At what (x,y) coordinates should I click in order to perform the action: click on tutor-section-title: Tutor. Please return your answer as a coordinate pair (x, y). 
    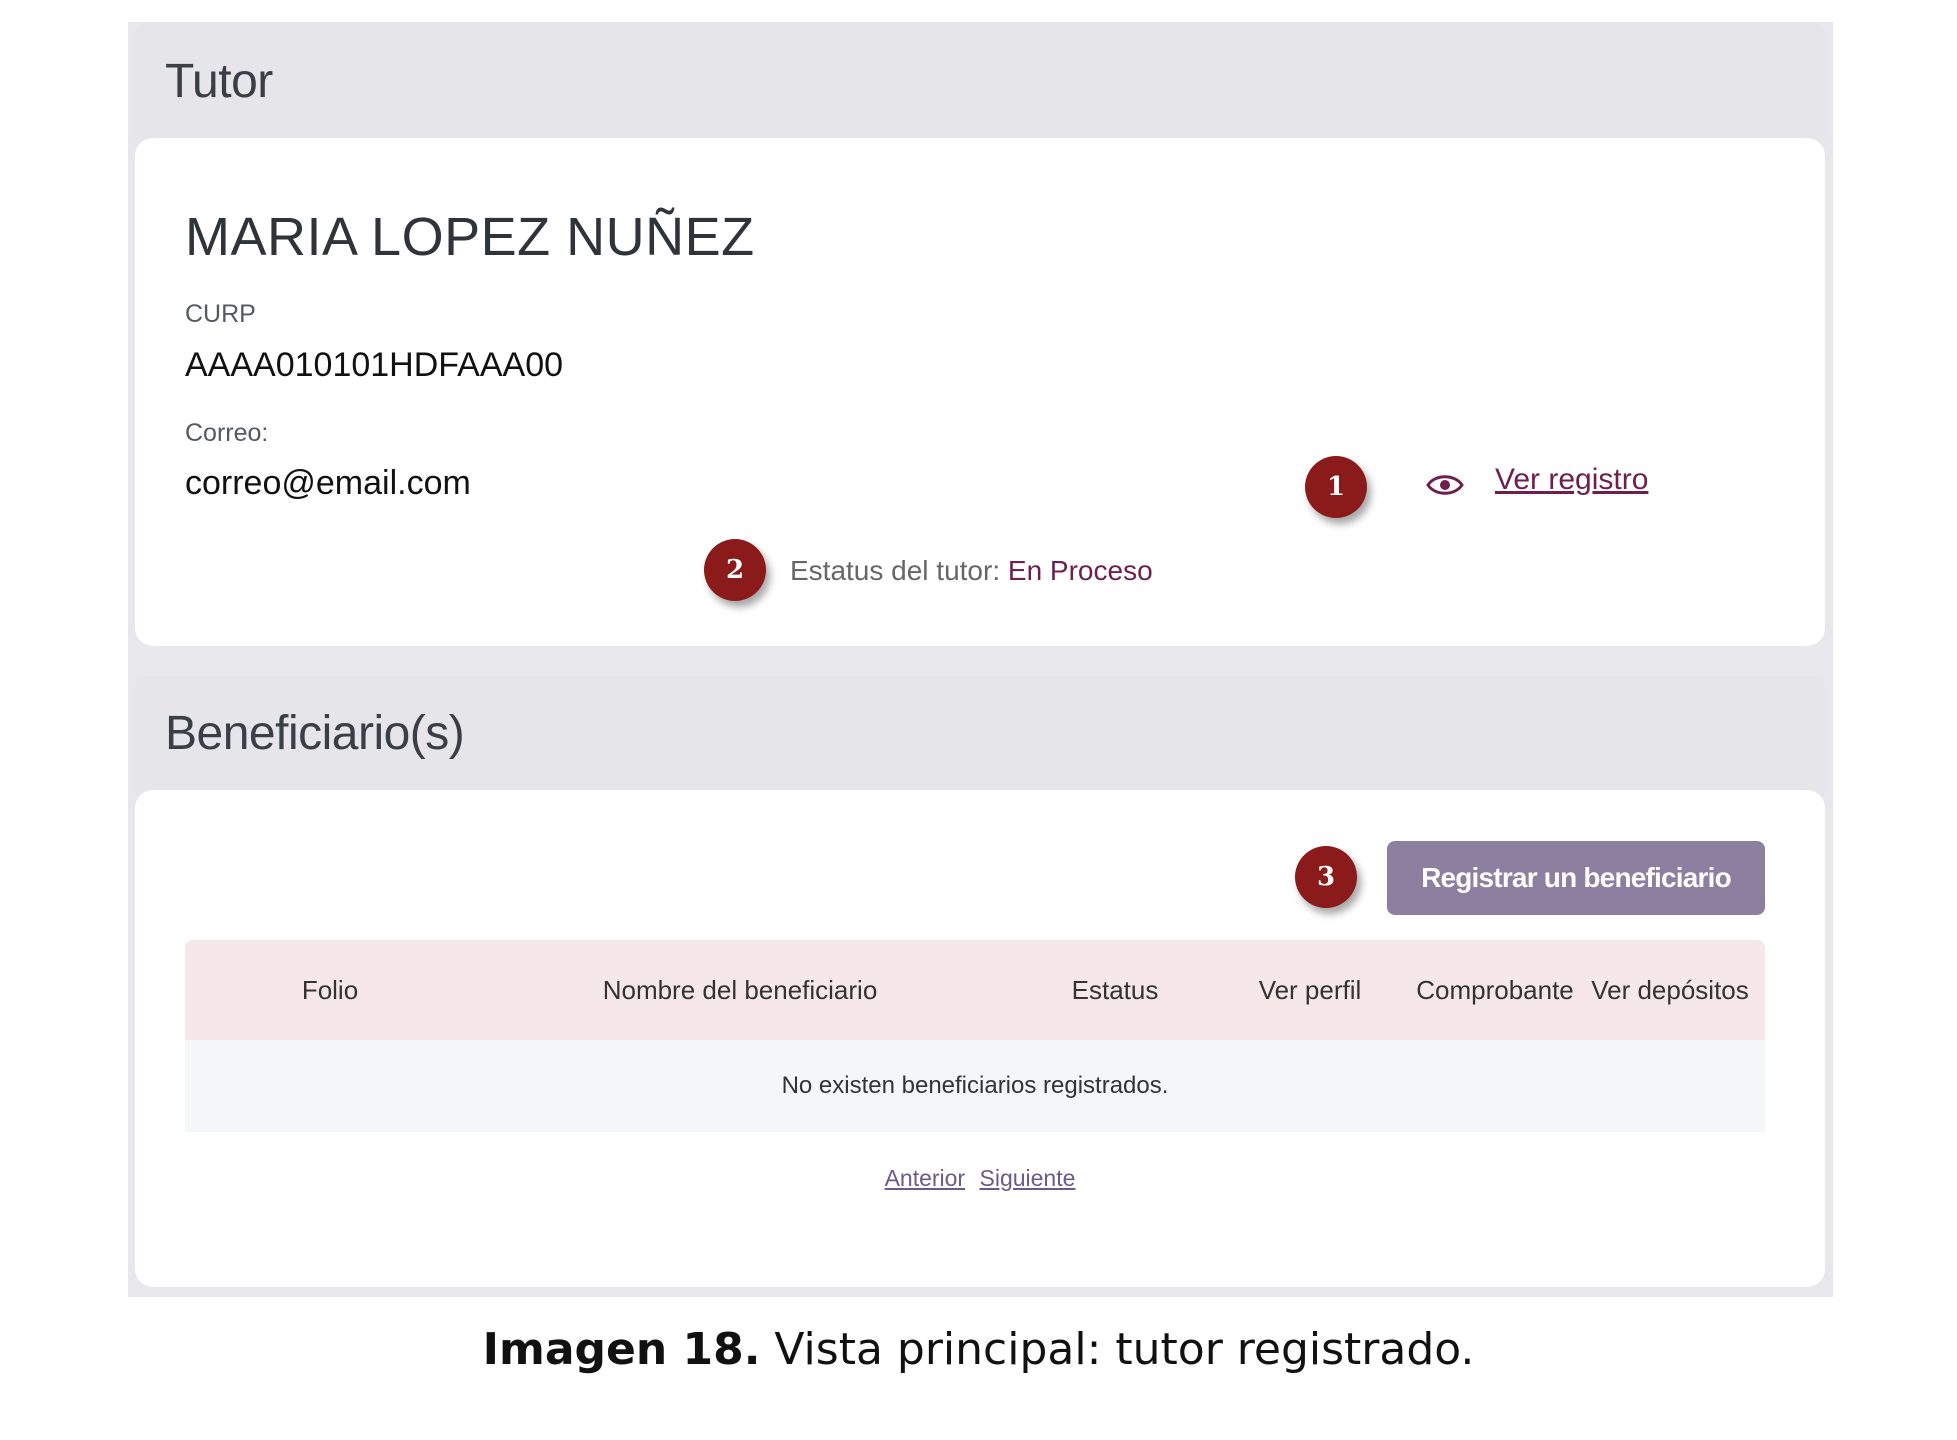
    Looking at the image, I should click on (219, 81).